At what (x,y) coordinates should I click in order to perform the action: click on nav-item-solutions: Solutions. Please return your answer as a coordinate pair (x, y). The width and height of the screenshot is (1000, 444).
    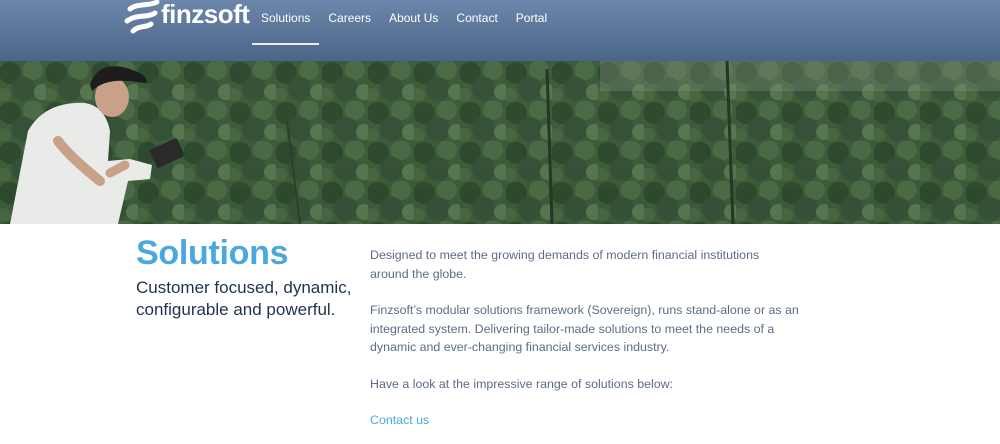
    Looking at the image, I should click on (286, 22).